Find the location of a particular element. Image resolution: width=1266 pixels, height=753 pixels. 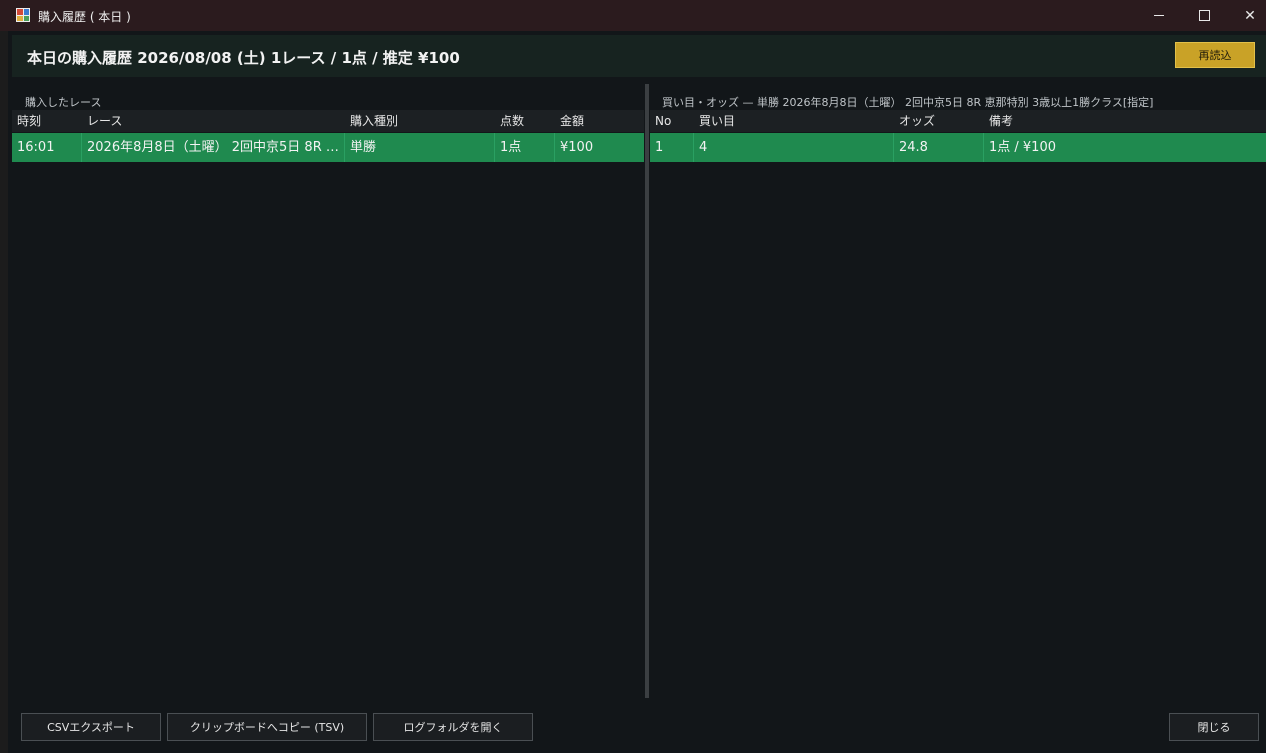

window-title: 購入履歴 ( 本日 ) is located at coordinates (84, 17).